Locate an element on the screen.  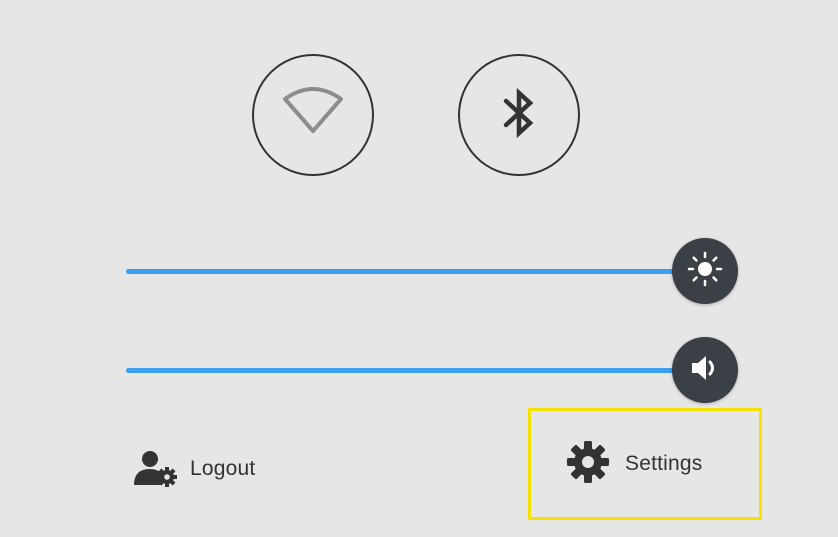
settings-label: Settings is located at coordinates (664, 463).